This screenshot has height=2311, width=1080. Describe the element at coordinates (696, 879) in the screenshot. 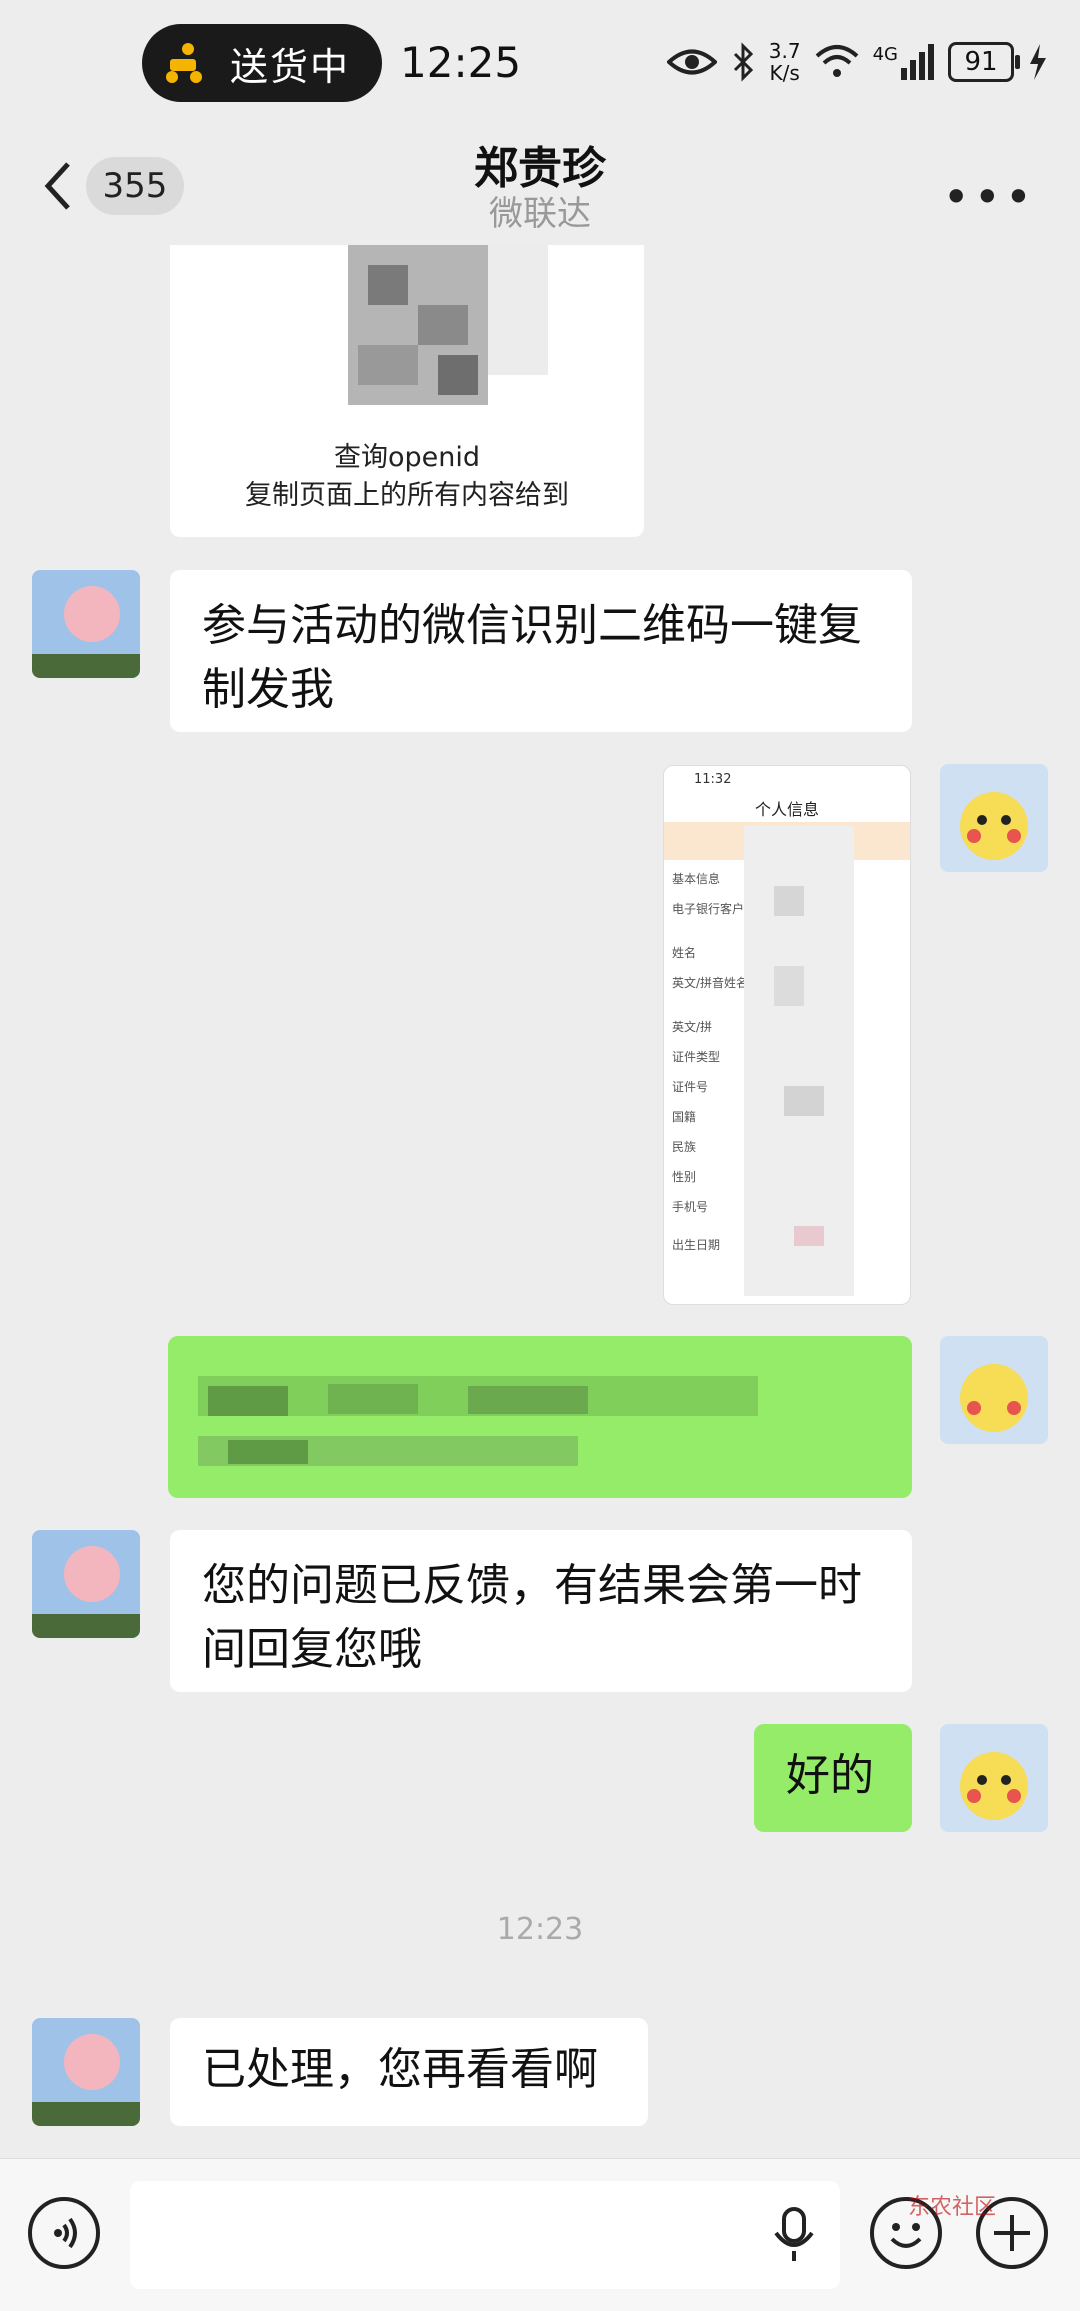

I see `thumb-row: 基本信息` at that location.